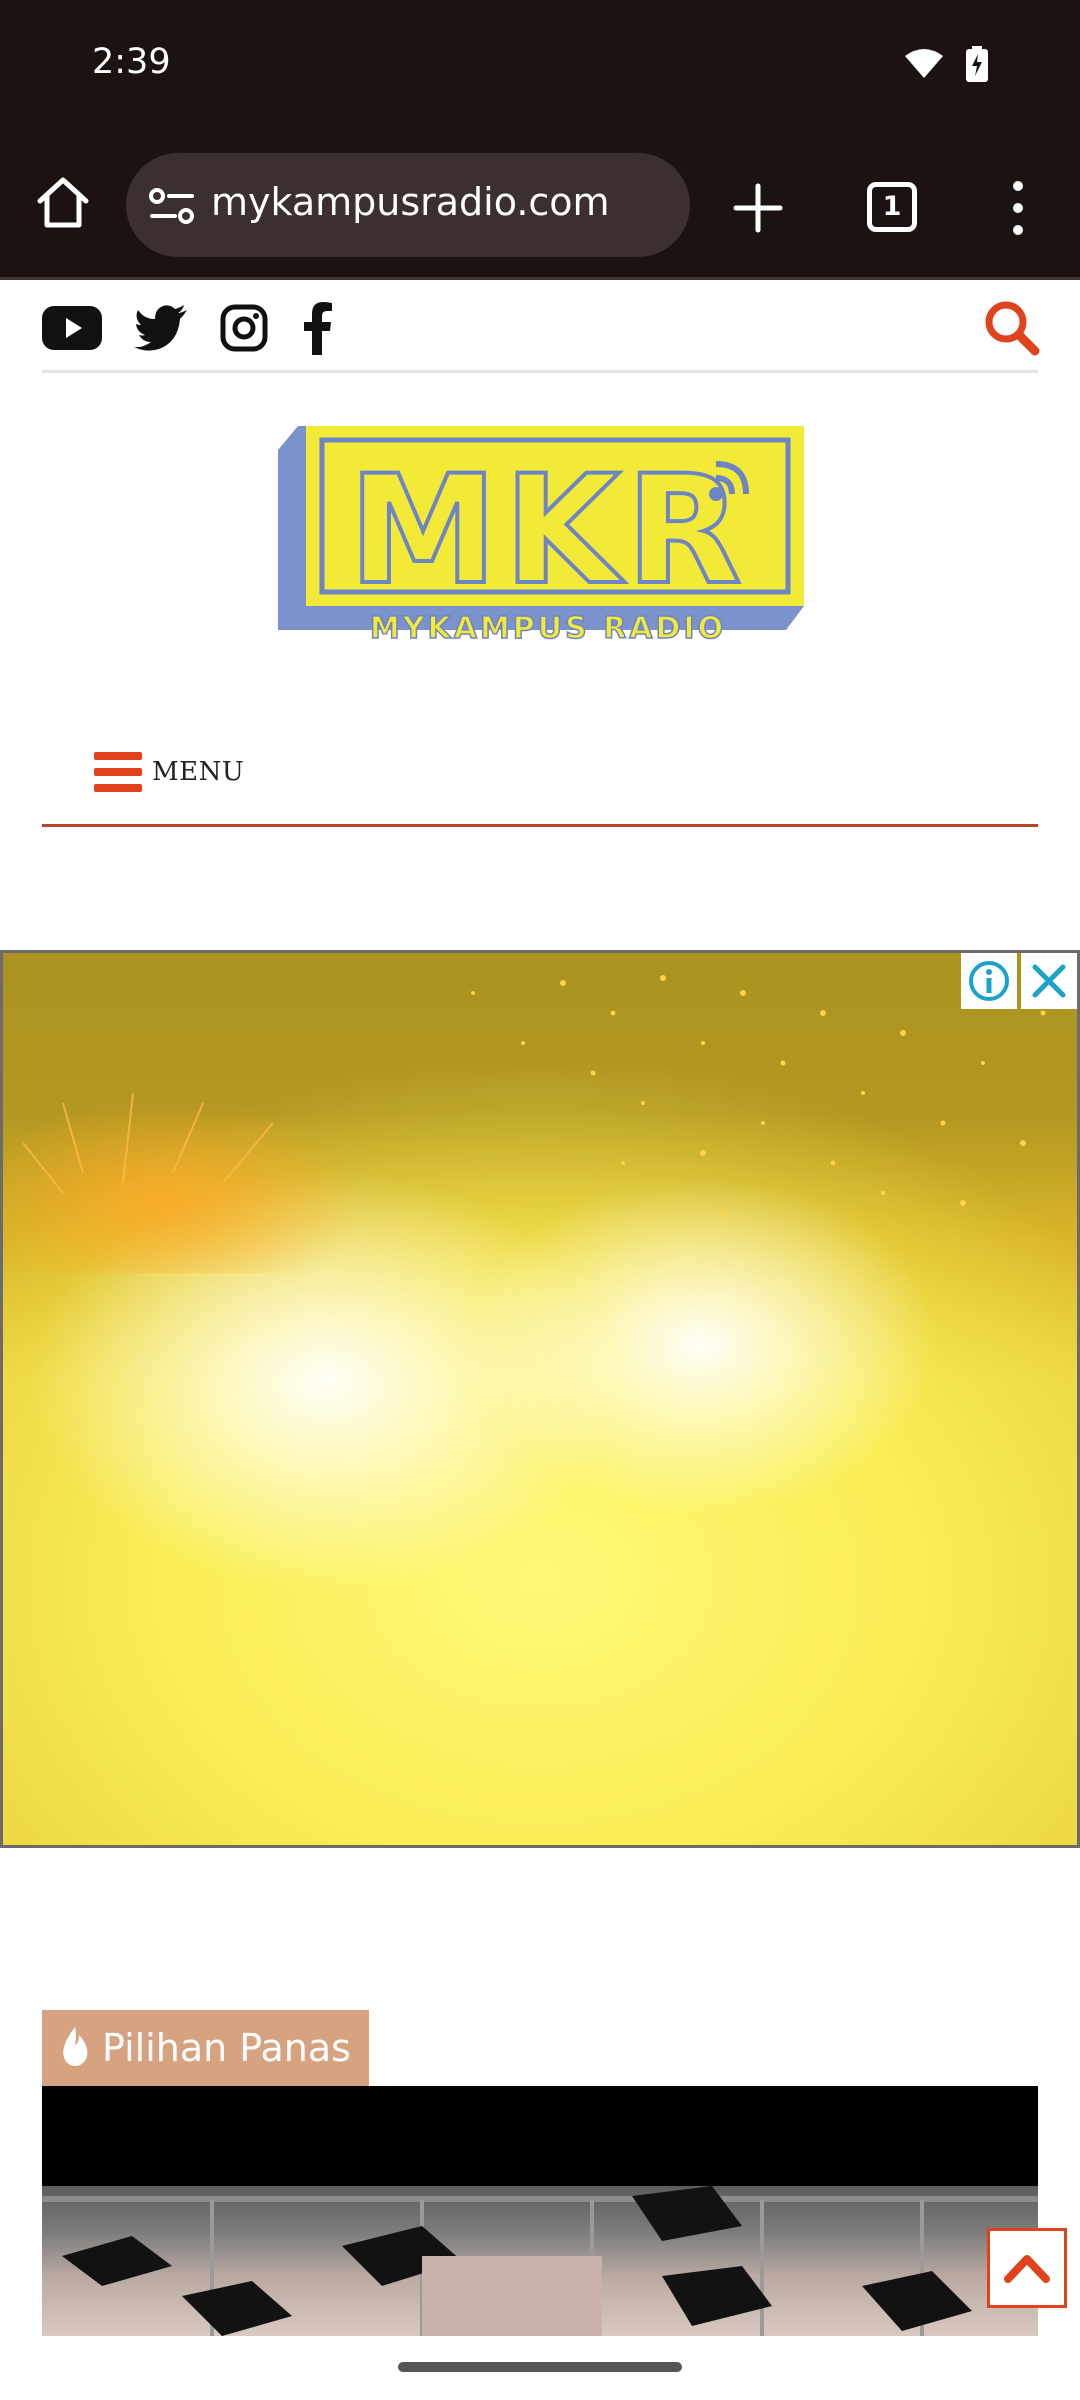 The image size is (1080, 2400). I want to click on scroll-to-top-button, so click(1027, 2268).